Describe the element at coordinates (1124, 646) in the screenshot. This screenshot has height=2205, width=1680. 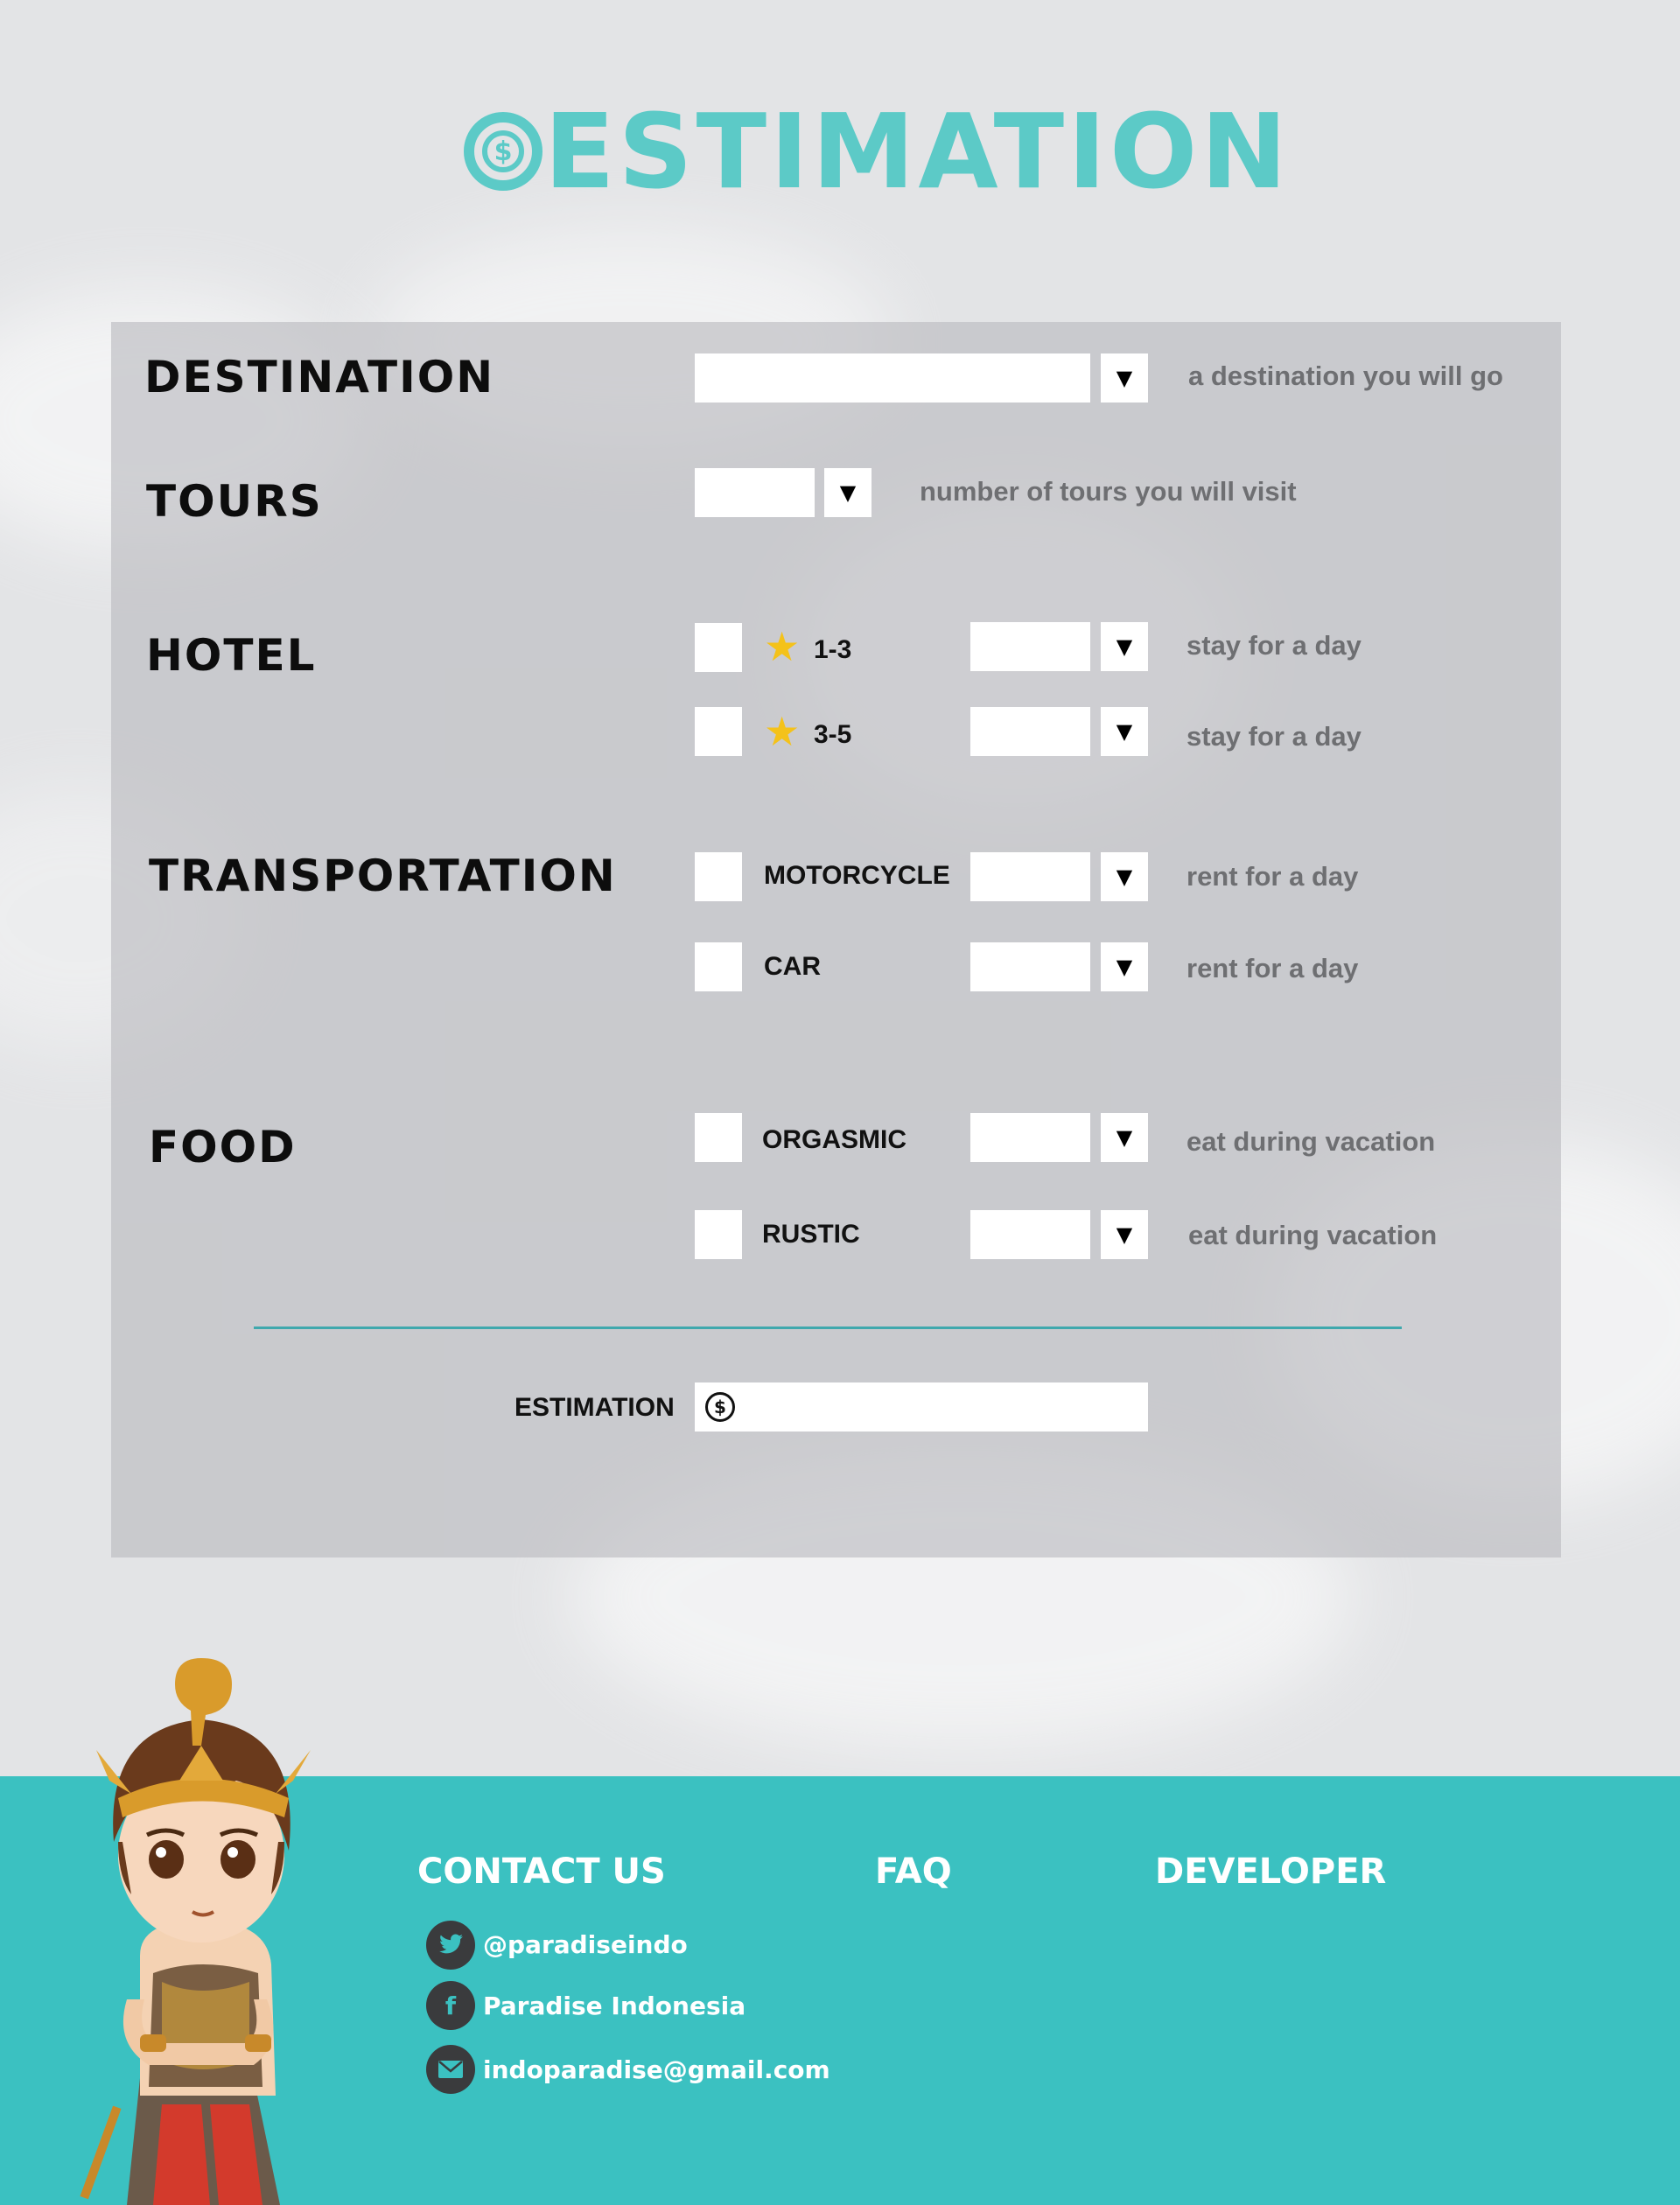
I see `hotel-1-3-dropdown-button: ▼` at that location.